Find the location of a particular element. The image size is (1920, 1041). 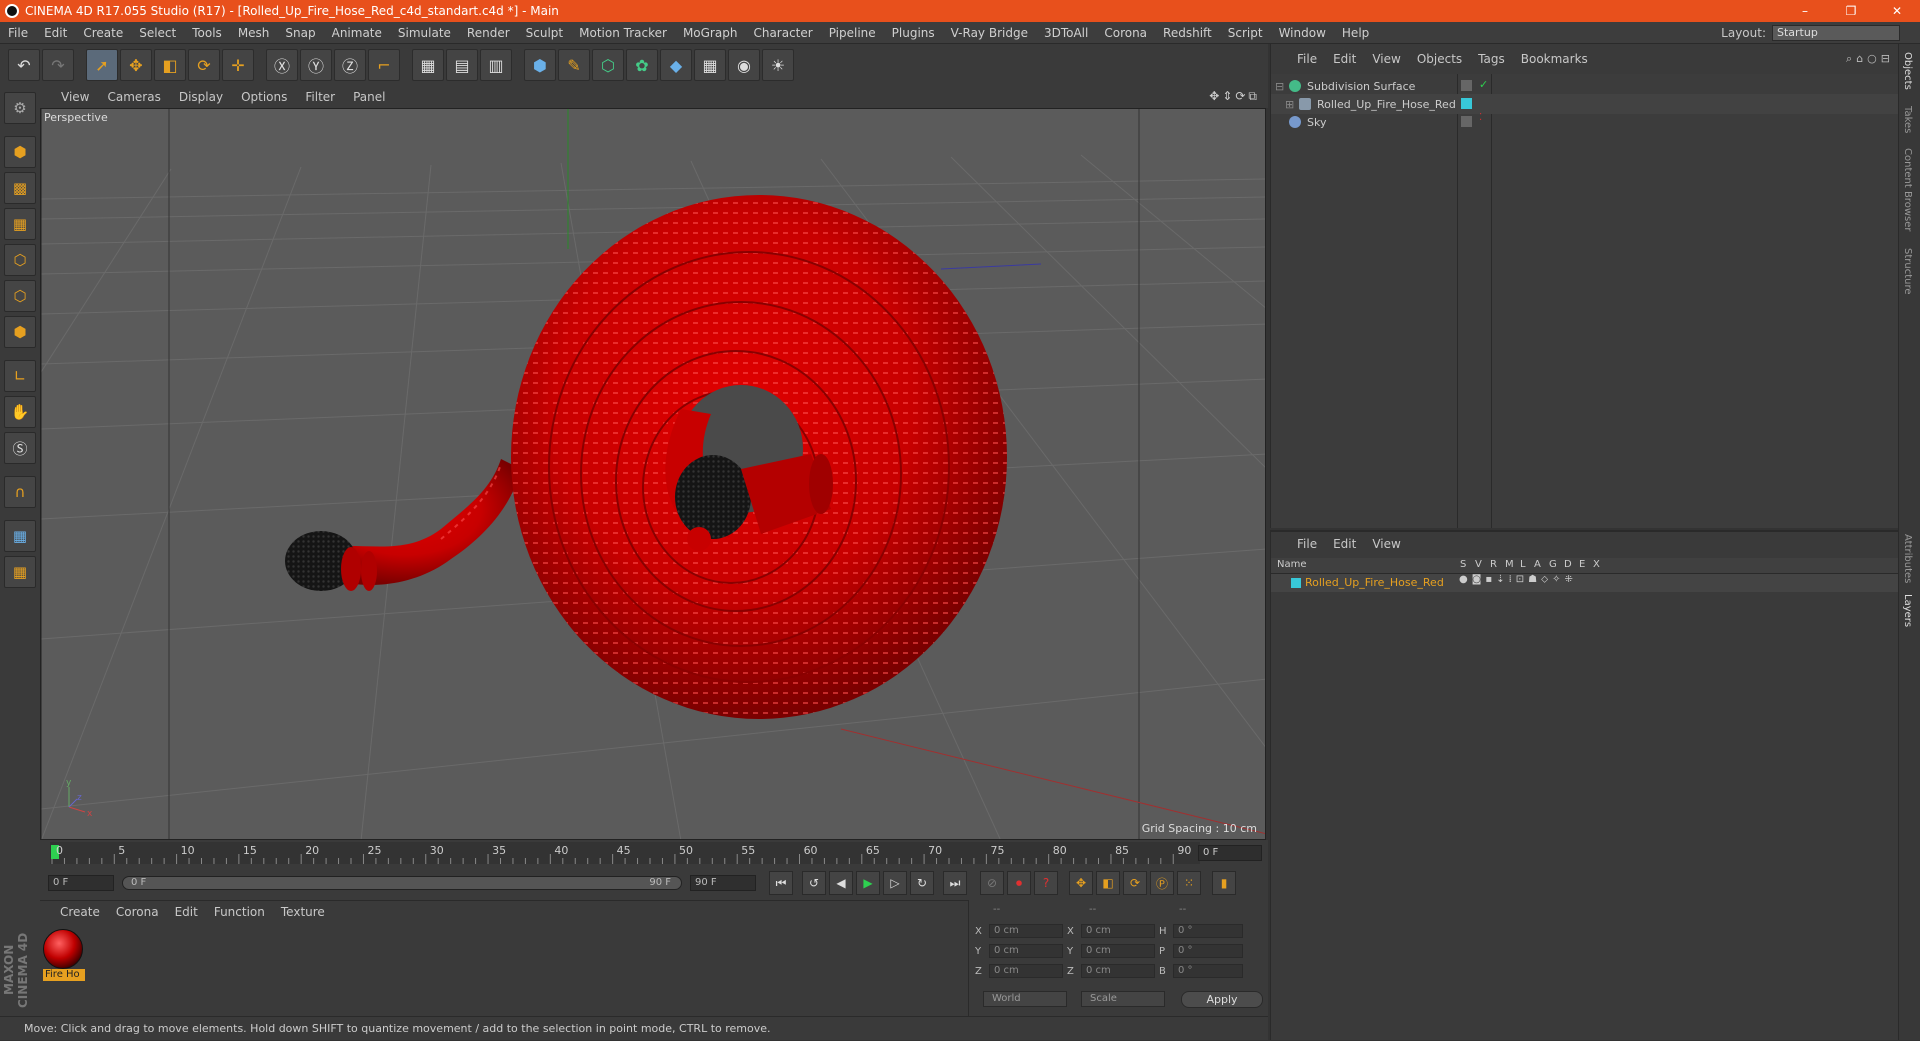

minimize-button: – is located at coordinates (1805, 11).